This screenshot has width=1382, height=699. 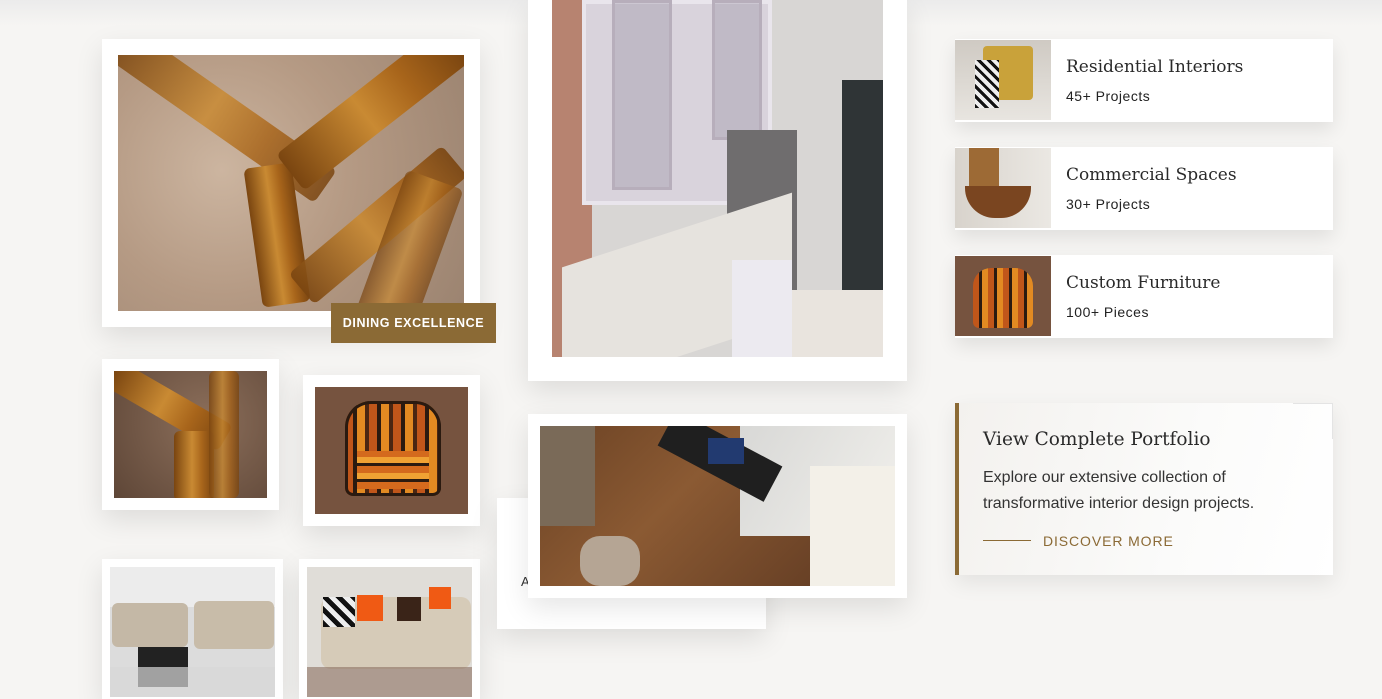 What do you see at coordinates (1144, 80) in the screenshot?
I see `category-card-residential: Residential Interiors 45+ Projects` at bounding box center [1144, 80].